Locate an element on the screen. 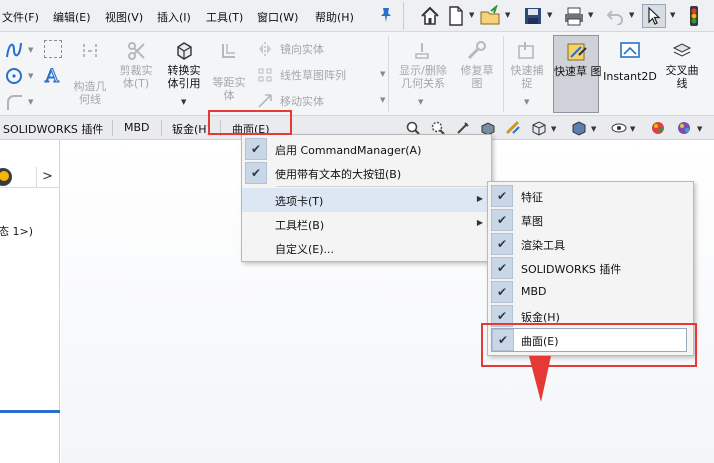 This screenshot has height=463, width=714. menu-insert: 插入(I) is located at coordinates (174, 17).